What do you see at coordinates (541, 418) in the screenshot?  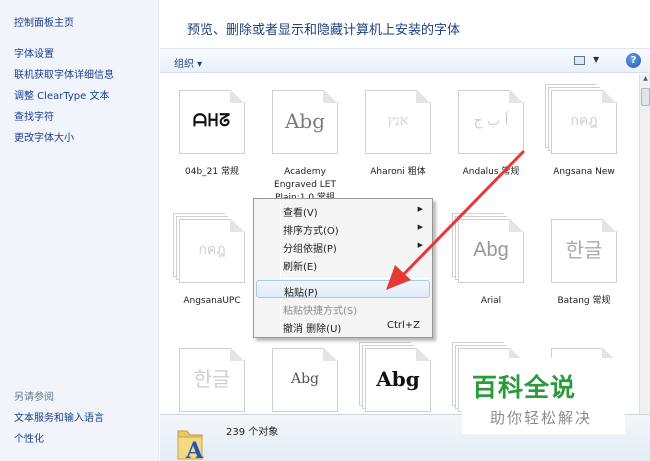 I see `watermark-subtitle: 助你轻松解决` at bounding box center [541, 418].